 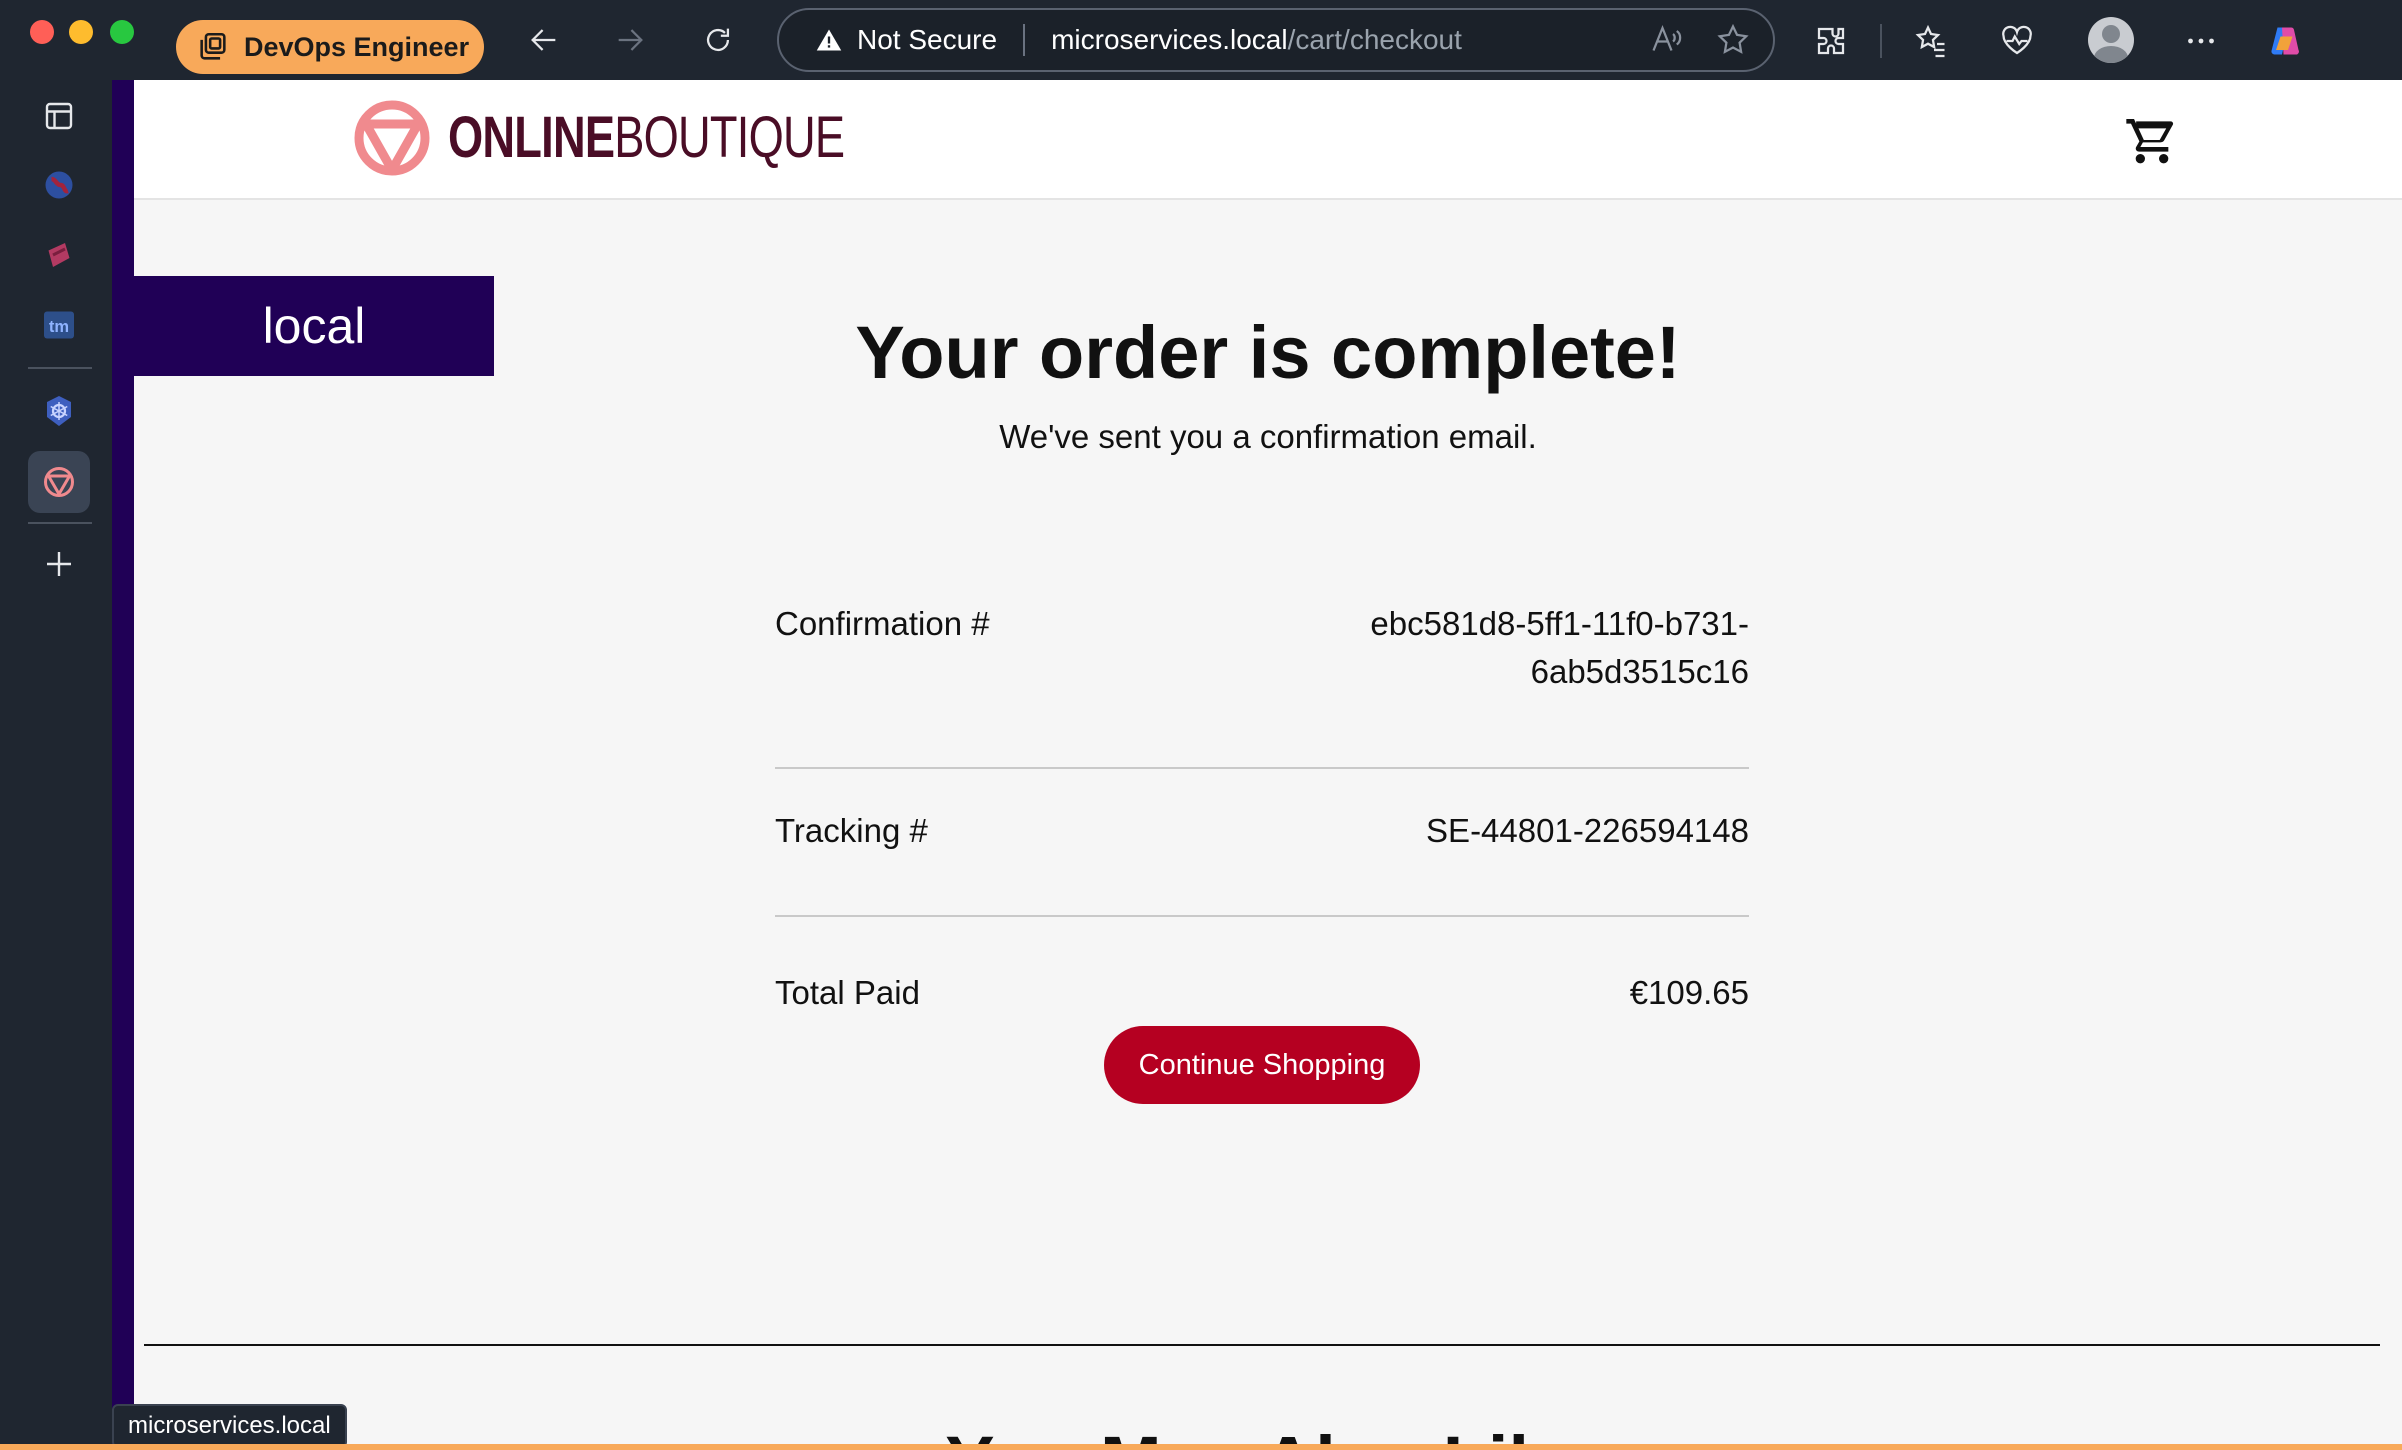 I want to click on forward-button, so click(x=630, y=40).